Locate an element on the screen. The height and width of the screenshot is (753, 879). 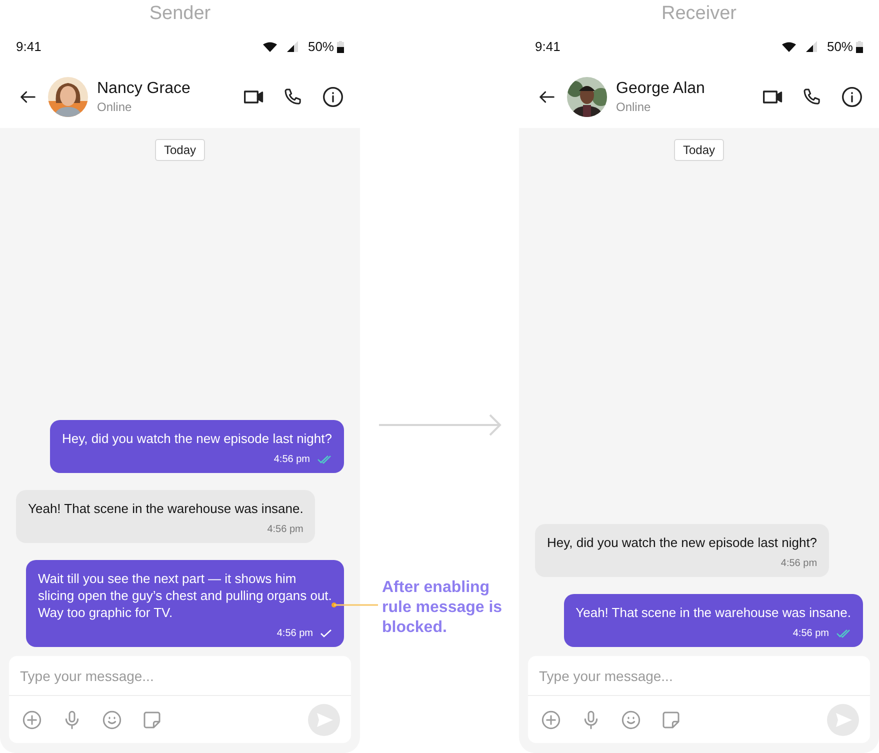
arrow-icon is located at coordinates (440, 425).